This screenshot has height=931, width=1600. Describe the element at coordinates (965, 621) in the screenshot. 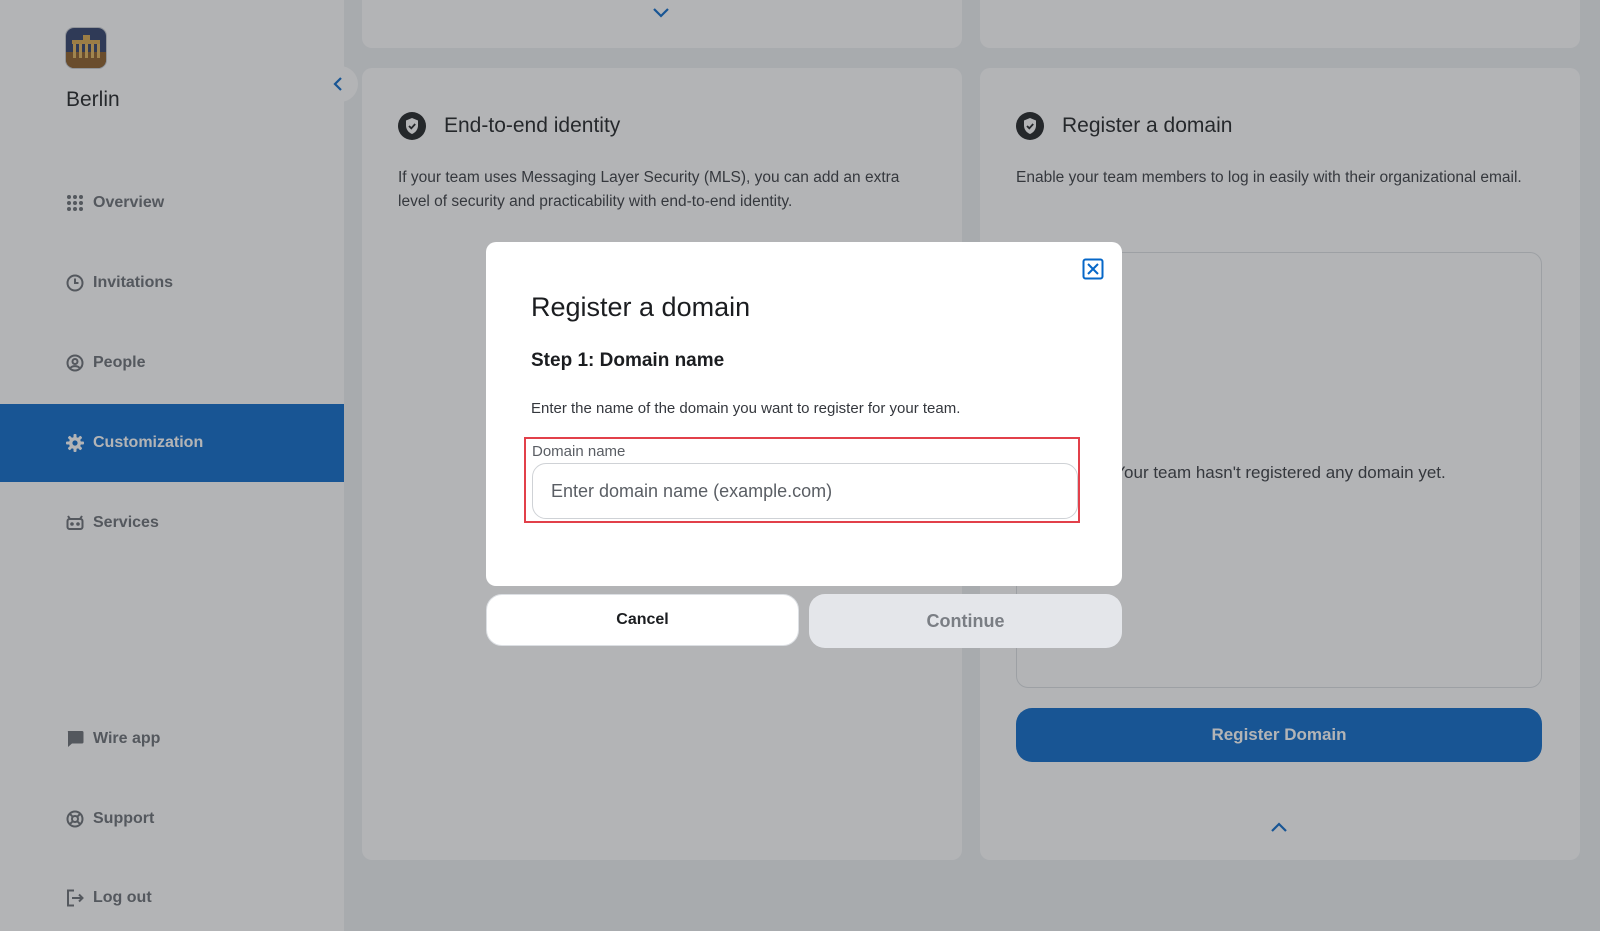

I see `continue-button: Continue` at that location.